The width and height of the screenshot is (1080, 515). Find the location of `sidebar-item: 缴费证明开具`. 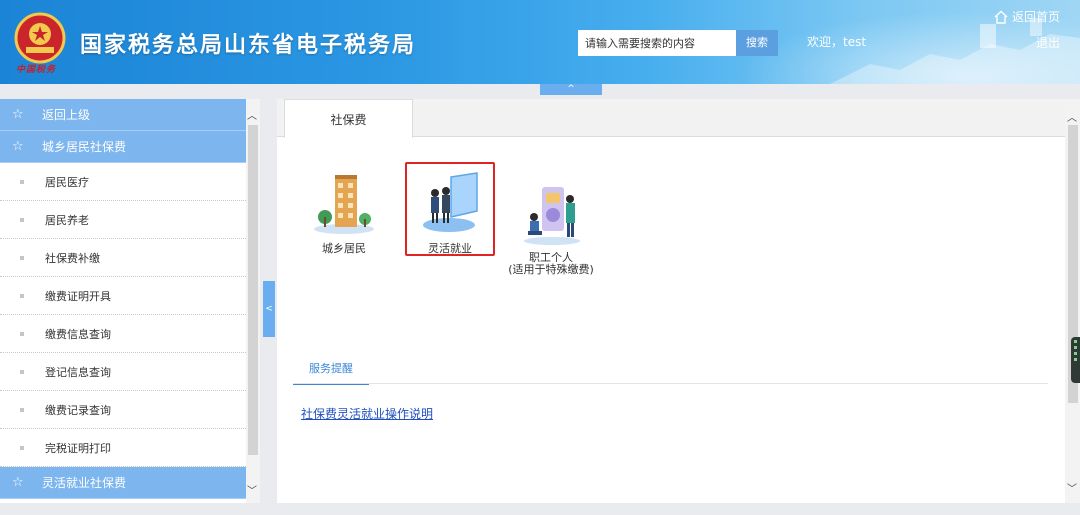

sidebar-item: 缴费证明开具 is located at coordinates (123, 296).